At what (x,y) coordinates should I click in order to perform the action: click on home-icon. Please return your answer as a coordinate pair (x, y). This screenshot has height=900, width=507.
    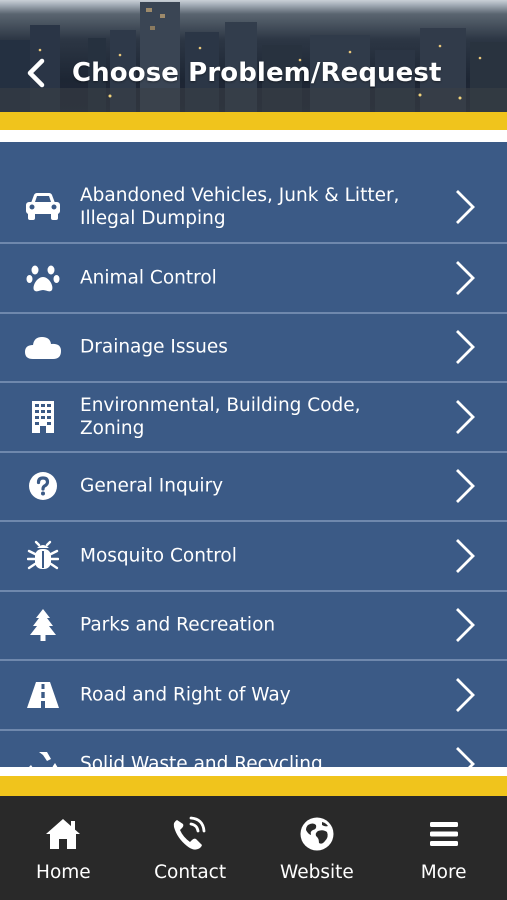
    Looking at the image, I should click on (63, 834).